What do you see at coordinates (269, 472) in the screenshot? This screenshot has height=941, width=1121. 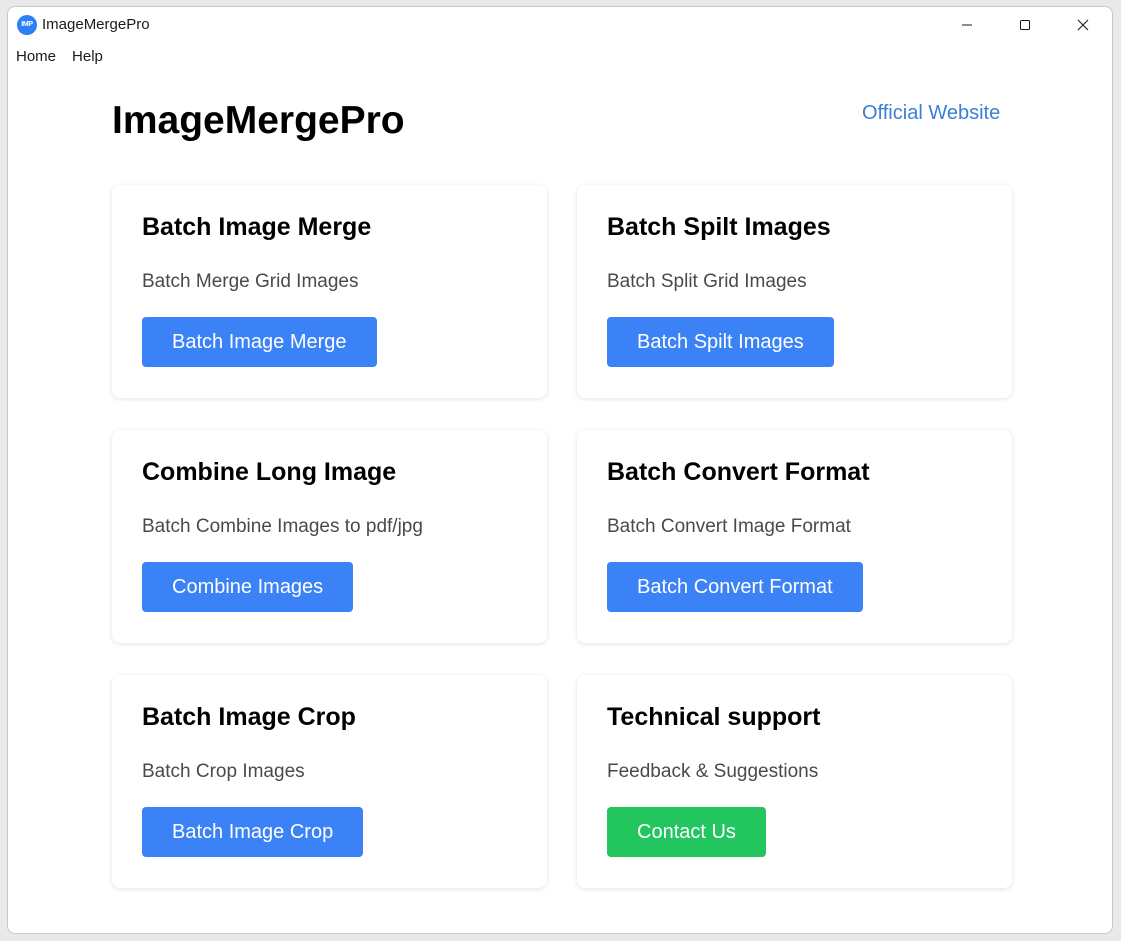 I see `card-title: Combine Long Image` at bounding box center [269, 472].